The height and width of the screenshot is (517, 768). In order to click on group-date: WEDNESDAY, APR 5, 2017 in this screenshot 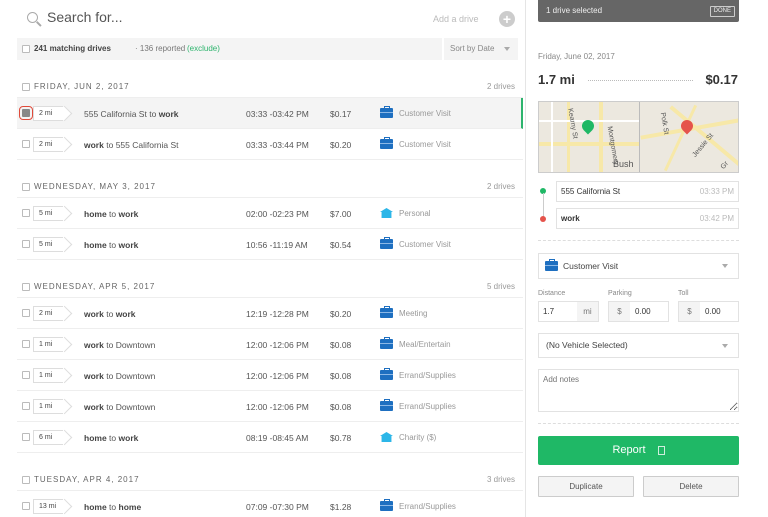, I will do `click(95, 286)`.